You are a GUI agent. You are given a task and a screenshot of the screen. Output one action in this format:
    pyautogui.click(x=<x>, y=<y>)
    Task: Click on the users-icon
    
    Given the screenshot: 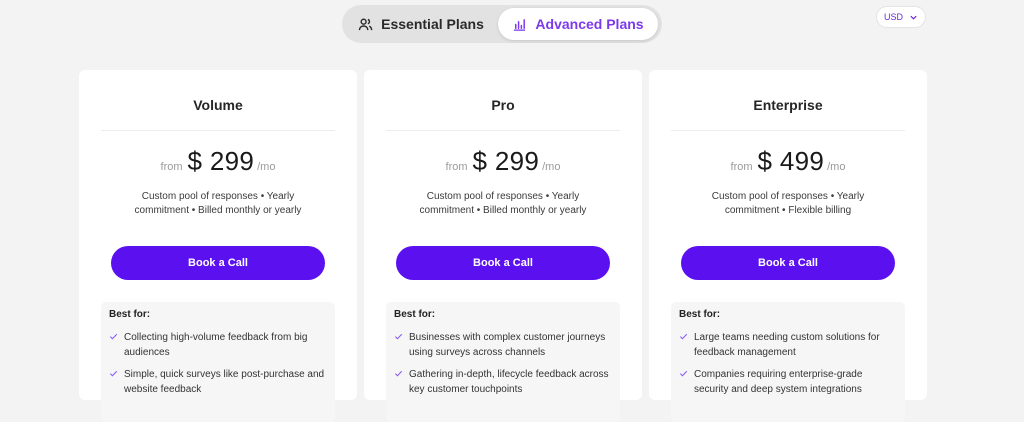 What is the action you would take?
    pyautogui.click(x=365, y=24)
    